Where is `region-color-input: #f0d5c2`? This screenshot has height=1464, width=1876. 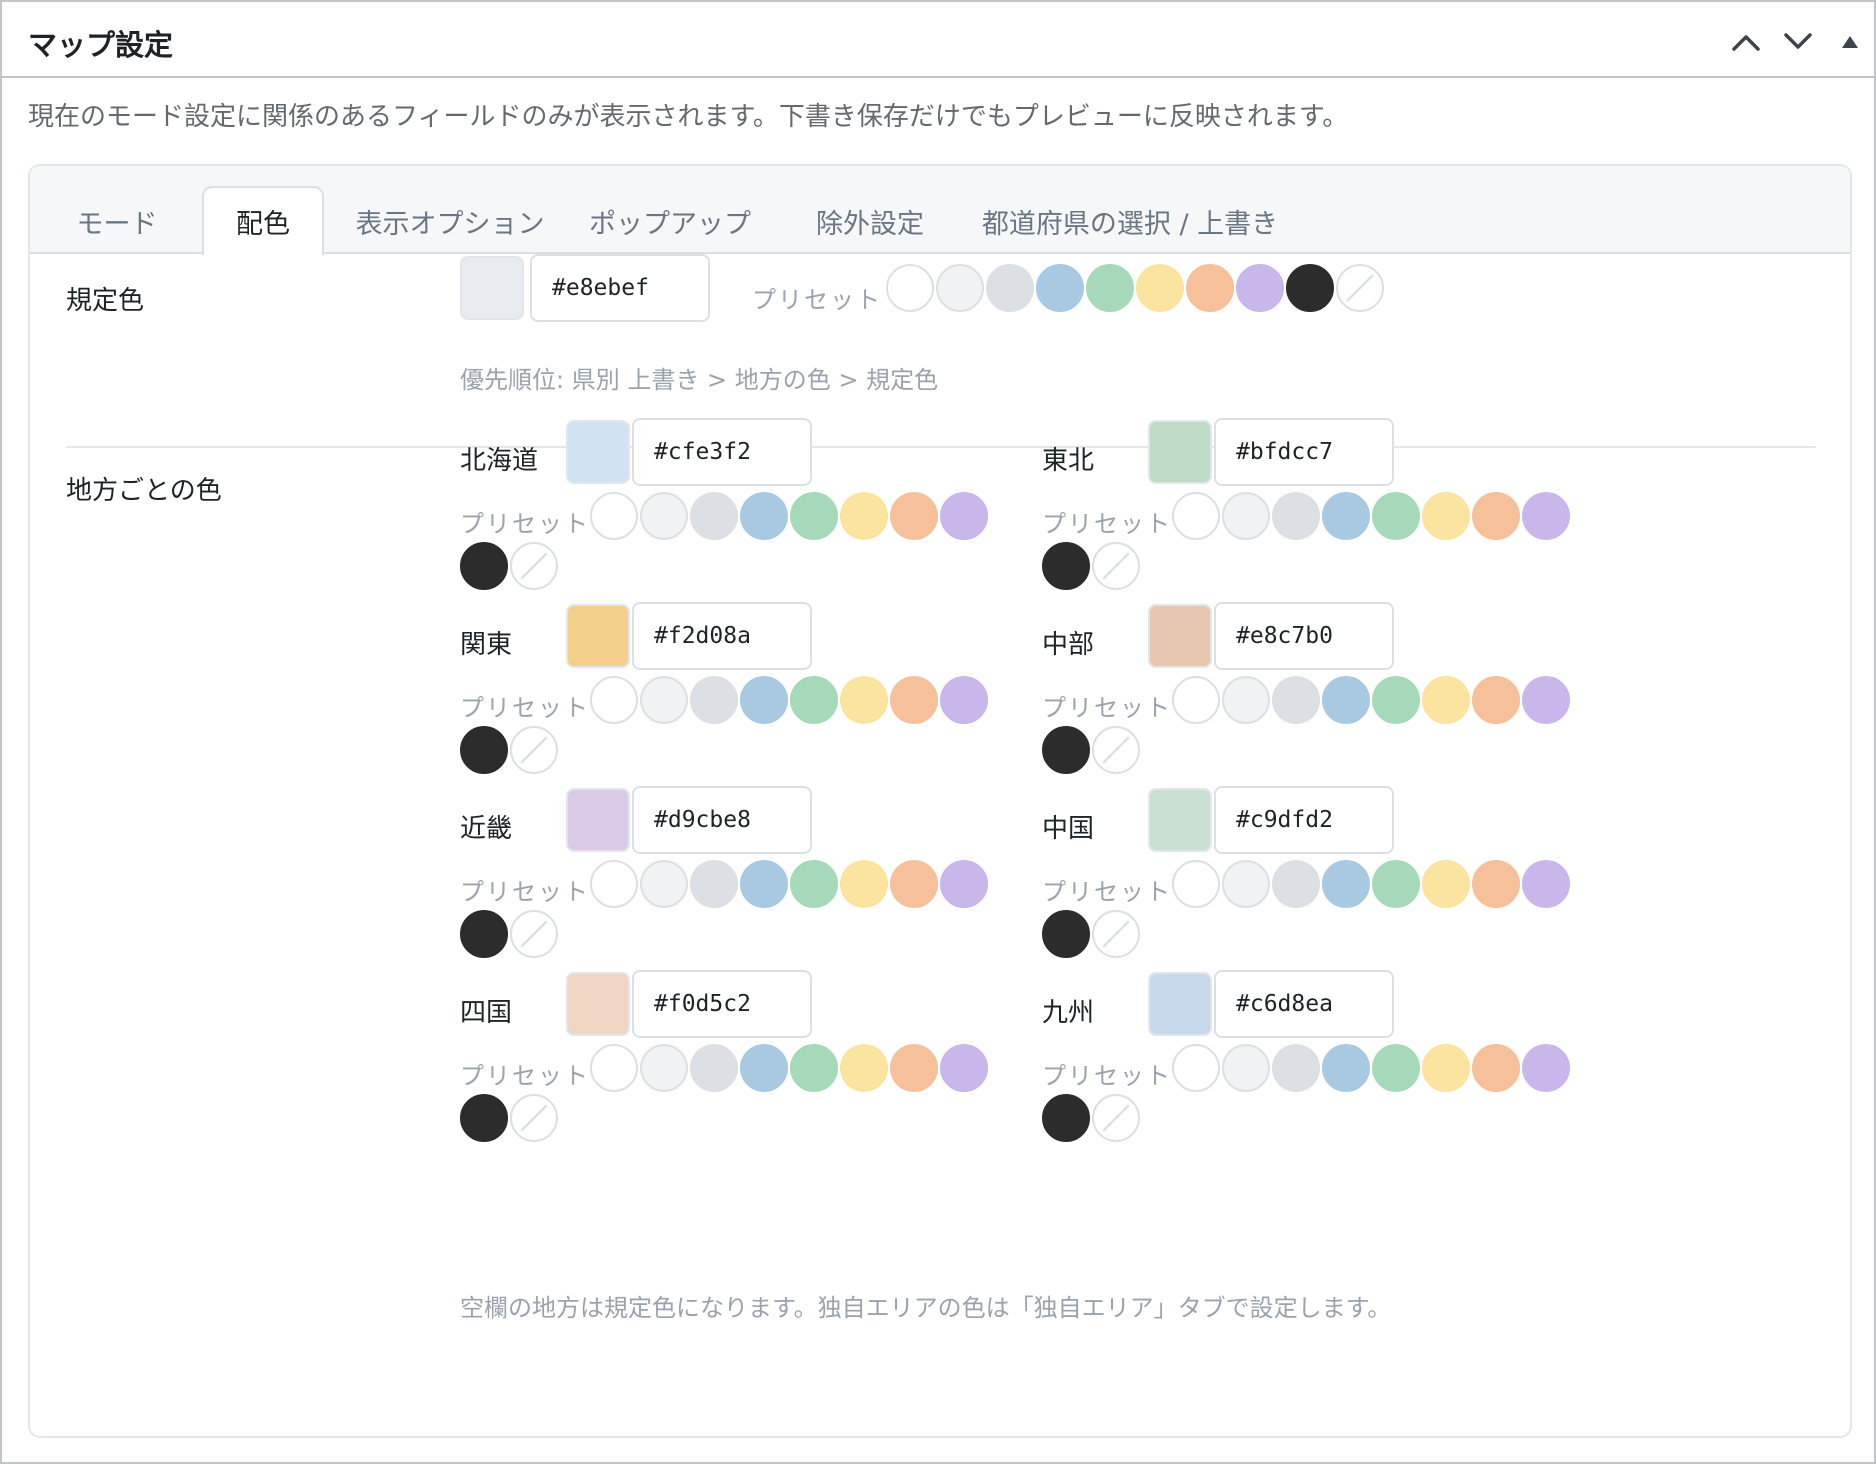 region-color-input: #f0d5c2 is located at coordinates (722, 1004).